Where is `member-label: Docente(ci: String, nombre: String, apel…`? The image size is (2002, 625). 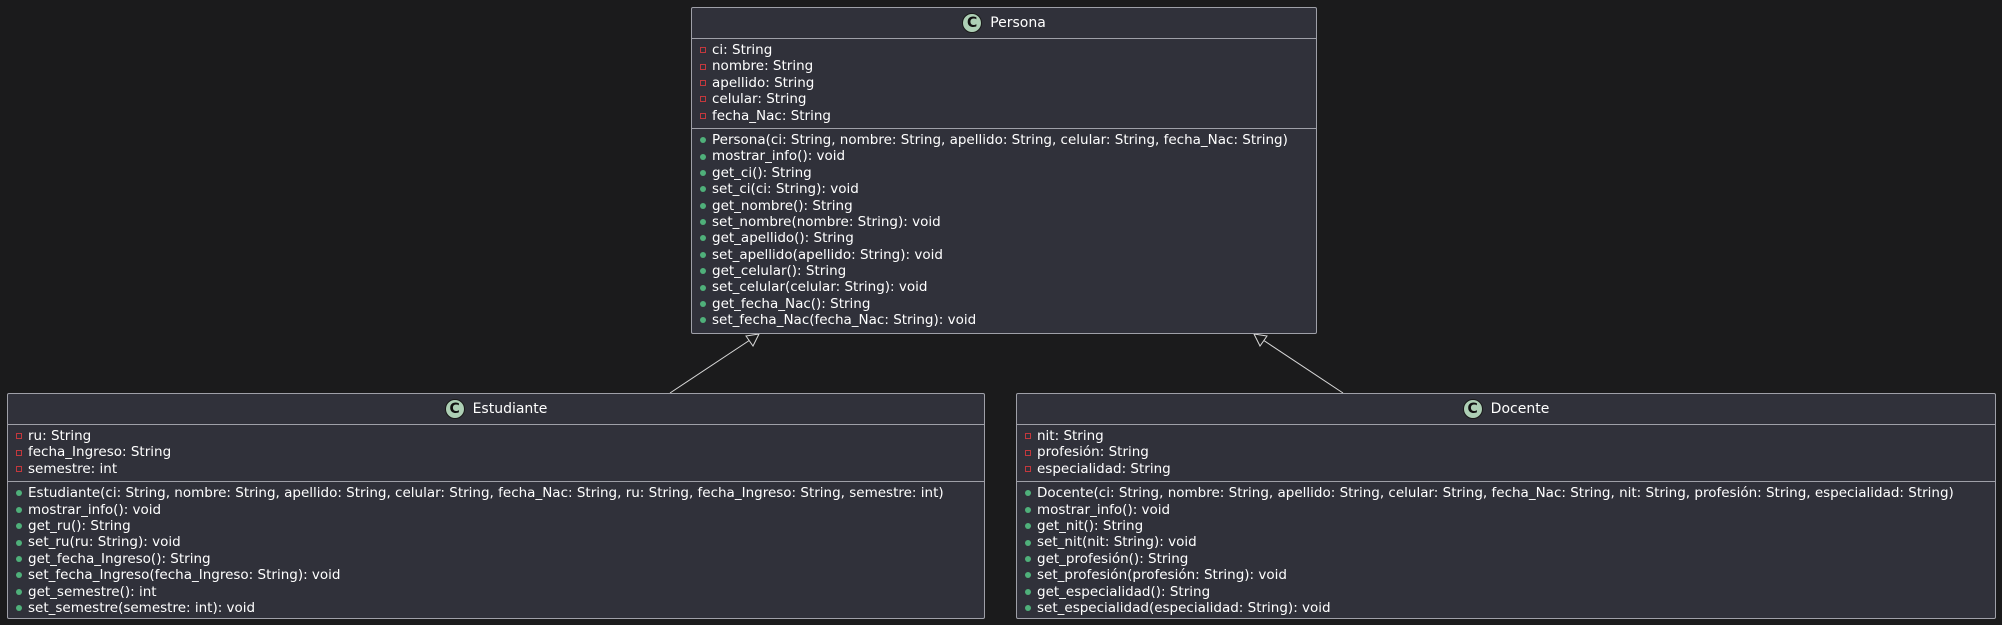
member-label: Docente(ci: String, nombre: String, apel… is located at coordinates (1495, 493).